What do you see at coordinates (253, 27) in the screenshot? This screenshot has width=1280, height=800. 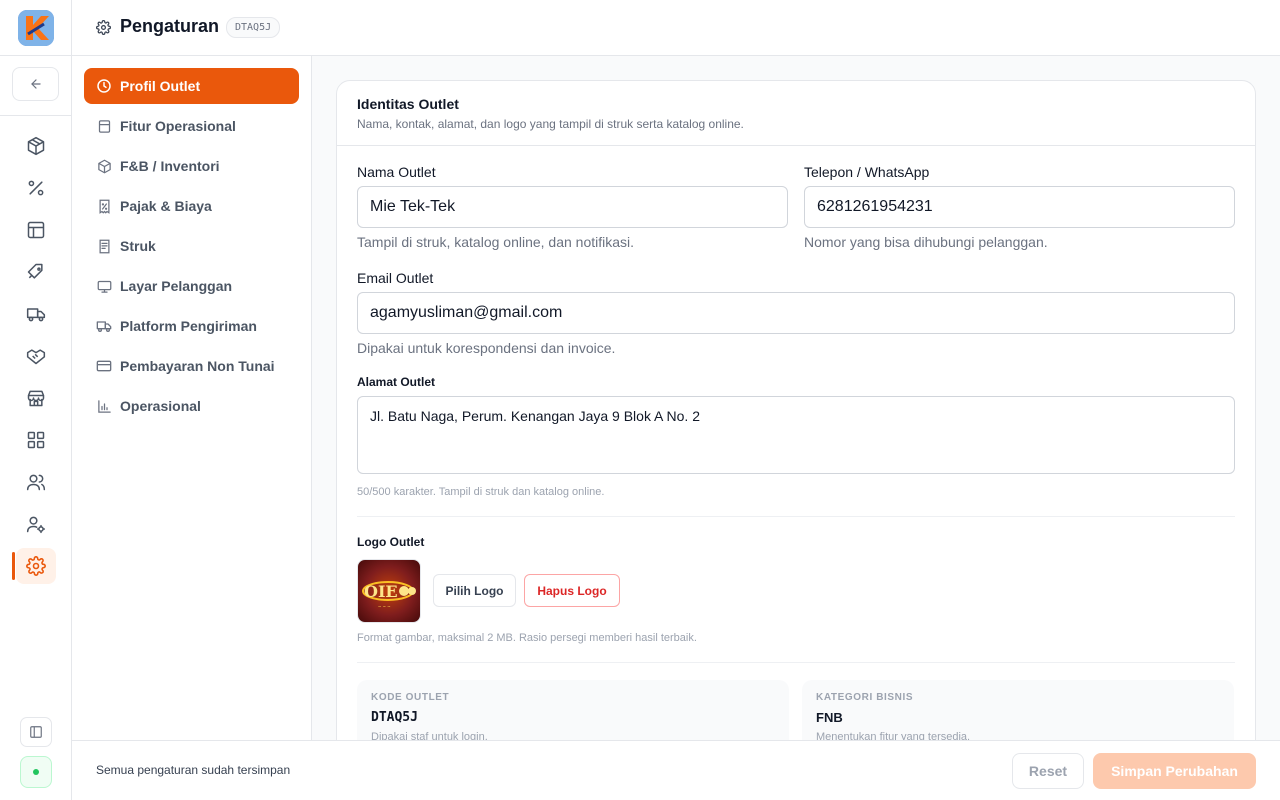 I see `outlet-code-badge: DTAQ5J` at bounding box center [253, 27].